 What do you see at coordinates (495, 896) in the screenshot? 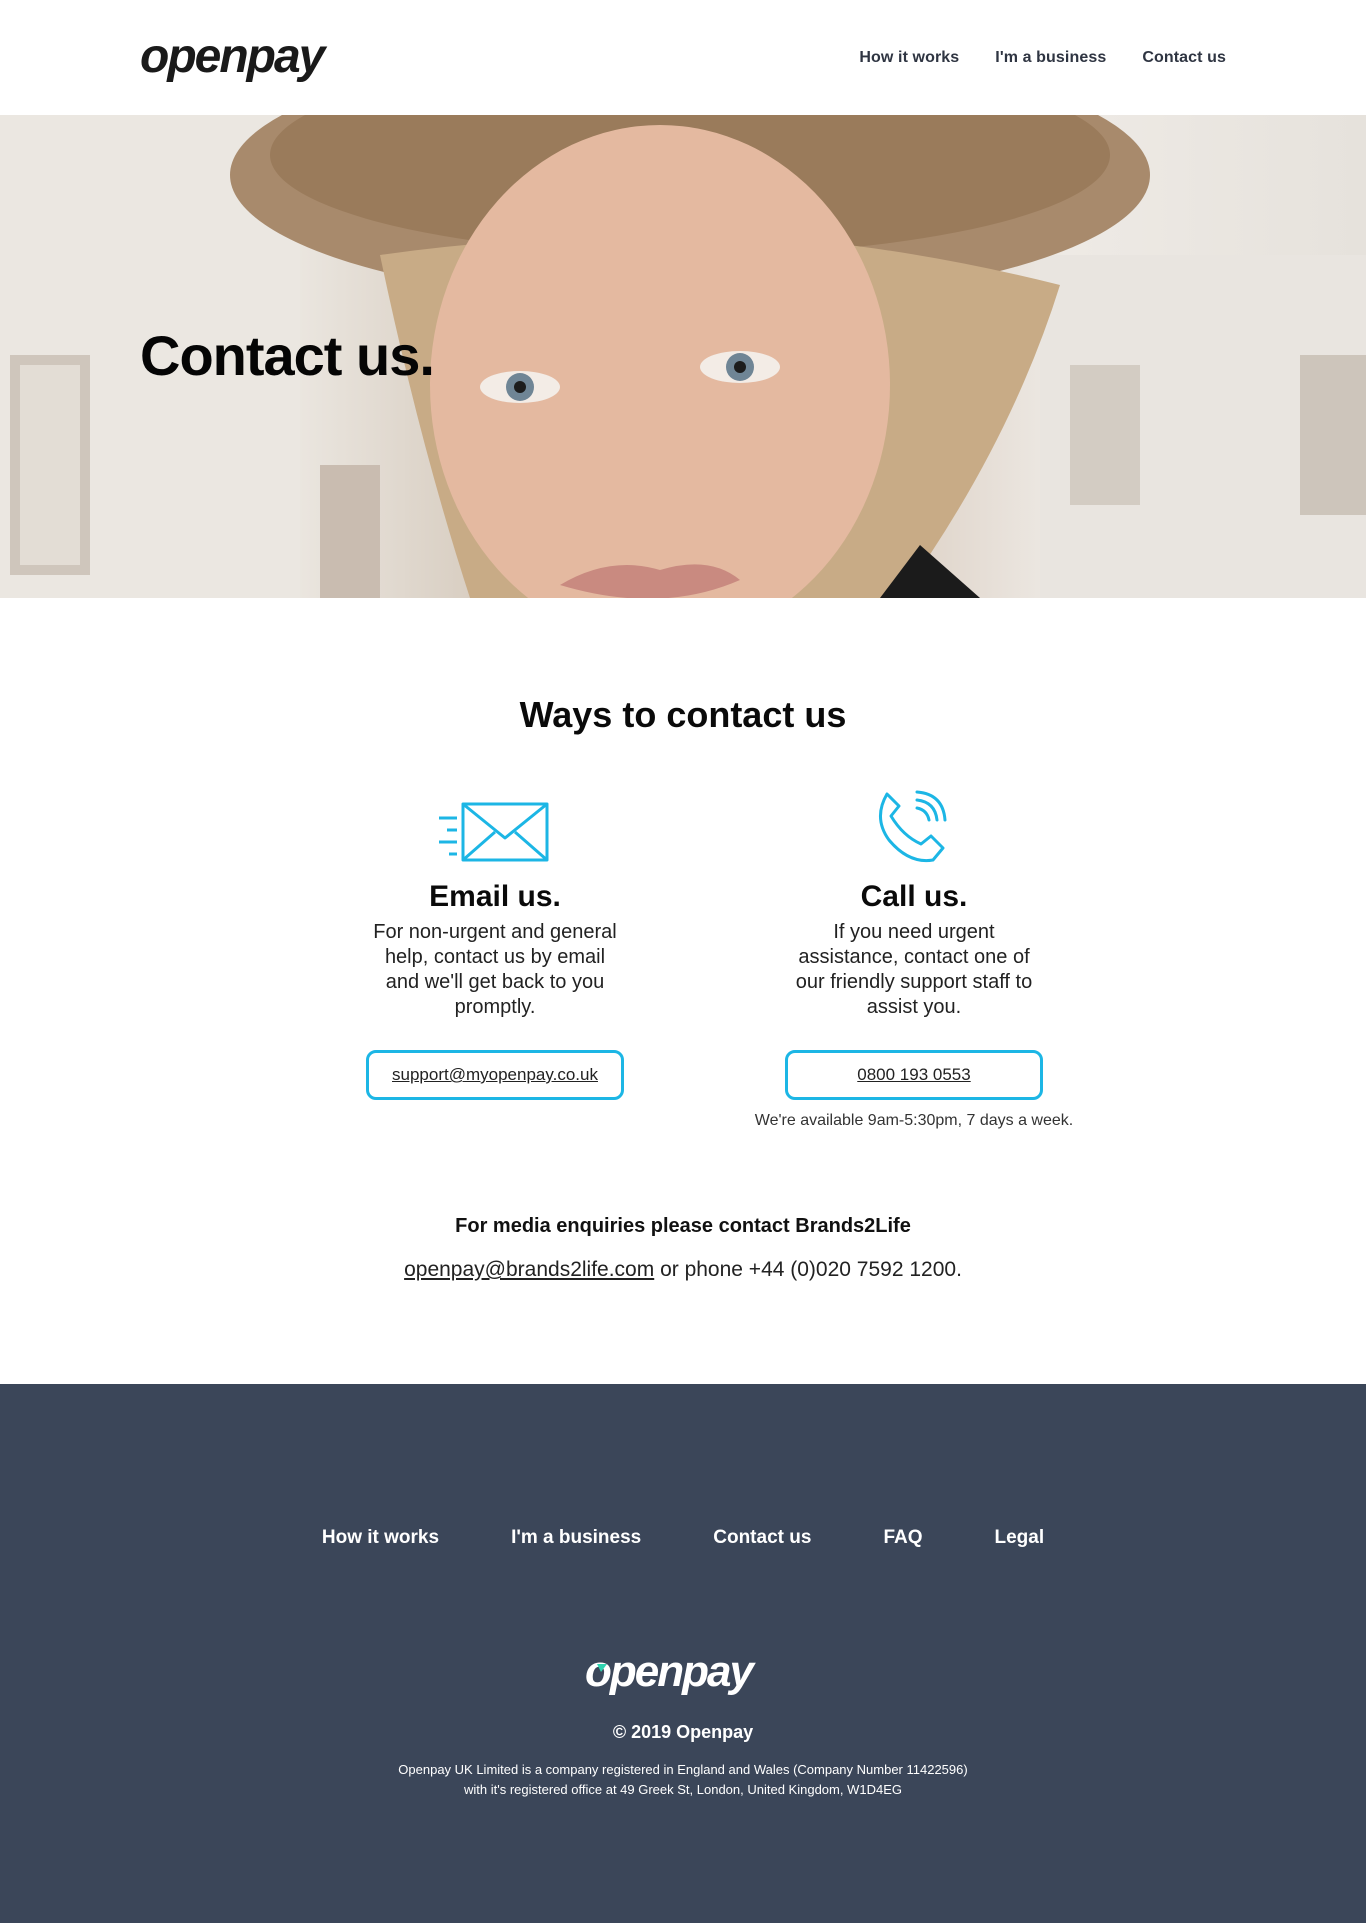
I see `email-title: Email us.` at bounding box center [495, 896].